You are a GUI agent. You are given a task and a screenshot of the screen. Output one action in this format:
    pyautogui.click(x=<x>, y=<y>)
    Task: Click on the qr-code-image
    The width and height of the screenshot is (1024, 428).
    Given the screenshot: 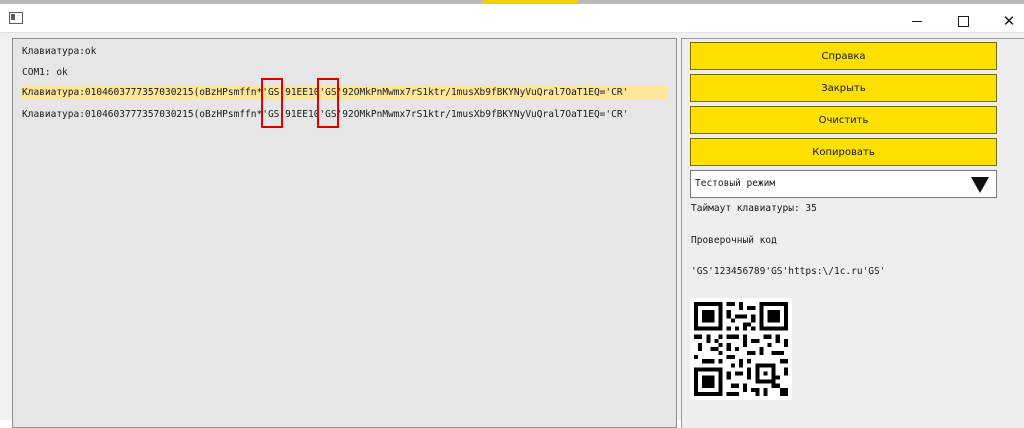 What is the action you would take?
    pyautogui.click(x=741, y=349)
    